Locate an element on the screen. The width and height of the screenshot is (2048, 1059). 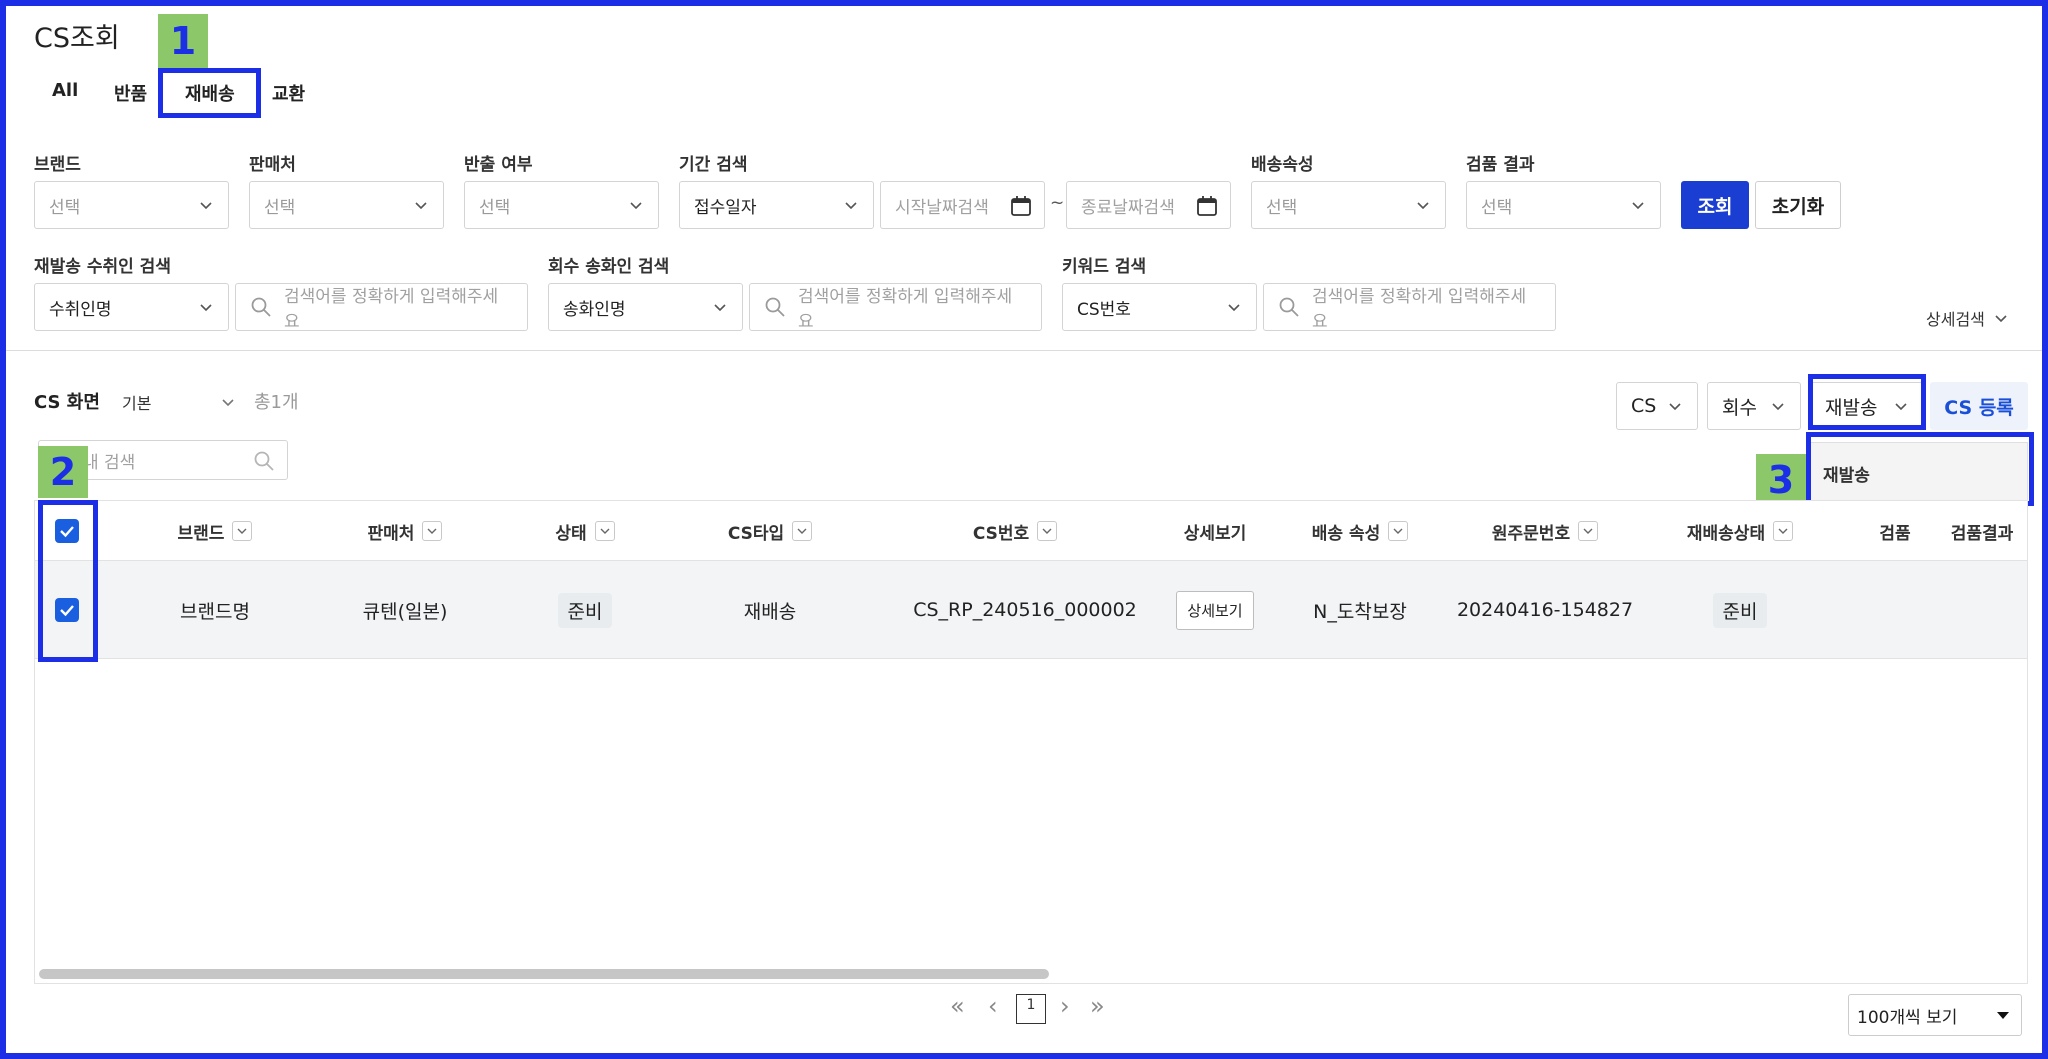
release-select-value: 선택 is located at coordinates (495, 207).